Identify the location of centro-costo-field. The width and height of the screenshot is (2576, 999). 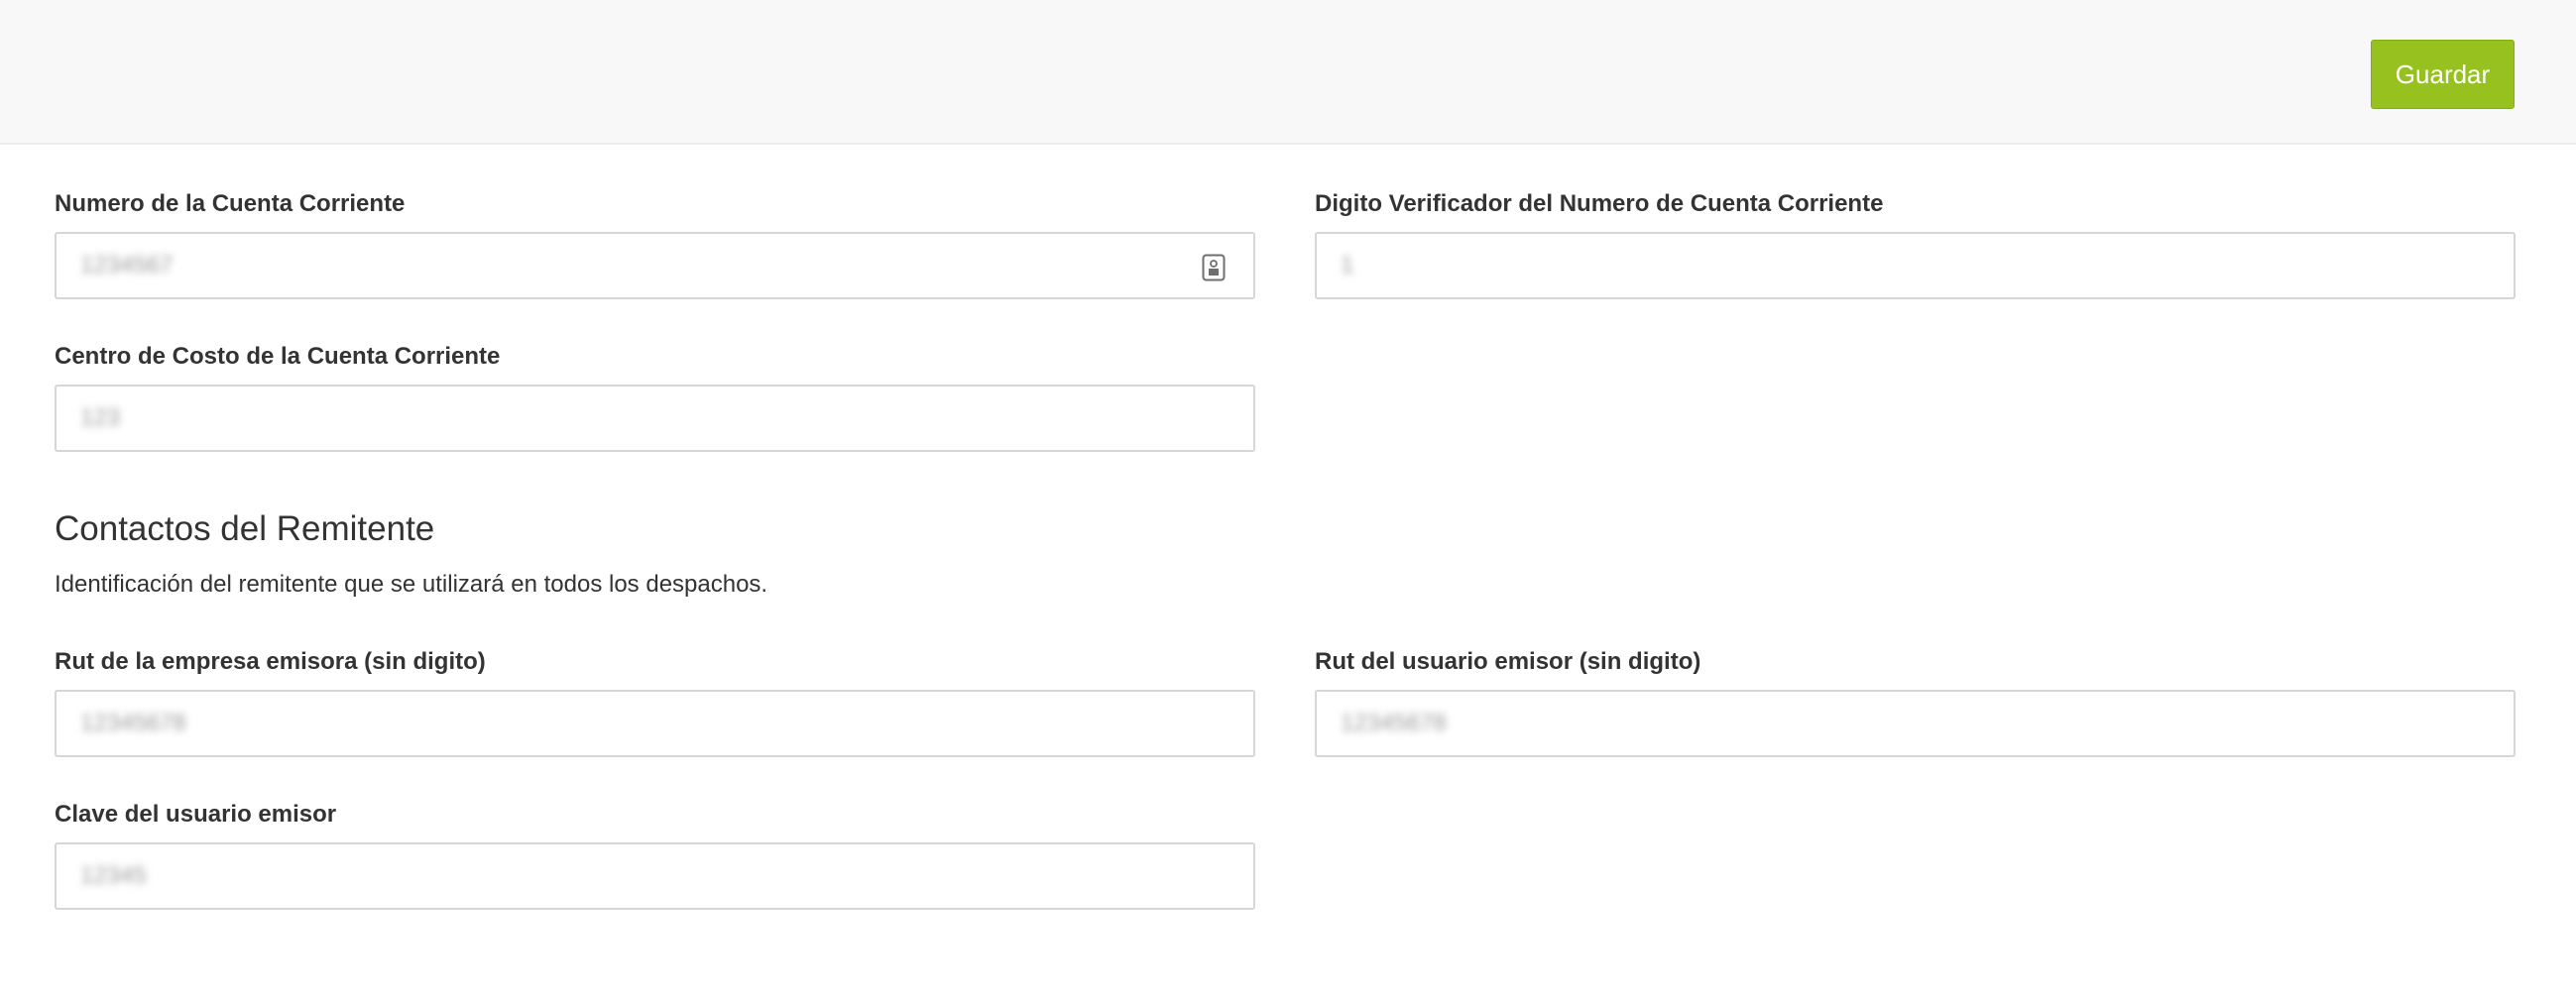
(655, 418).